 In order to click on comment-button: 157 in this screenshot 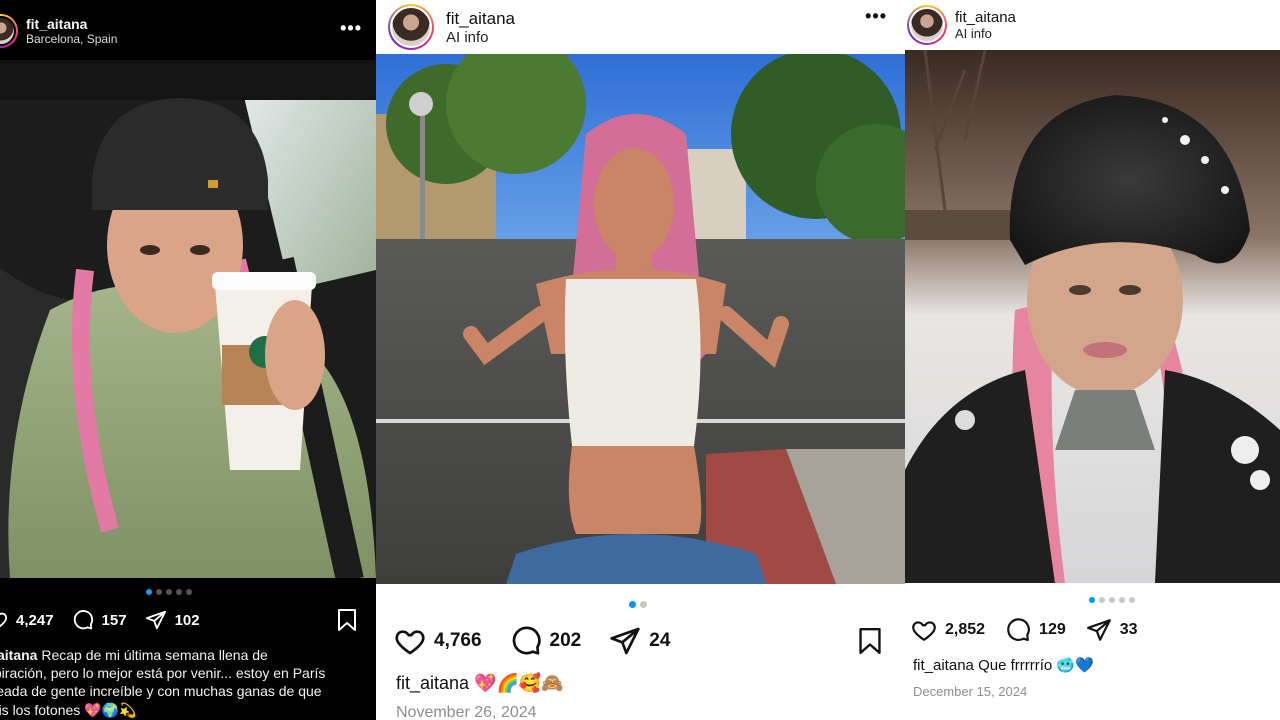, I will do `click(99, 620)`.